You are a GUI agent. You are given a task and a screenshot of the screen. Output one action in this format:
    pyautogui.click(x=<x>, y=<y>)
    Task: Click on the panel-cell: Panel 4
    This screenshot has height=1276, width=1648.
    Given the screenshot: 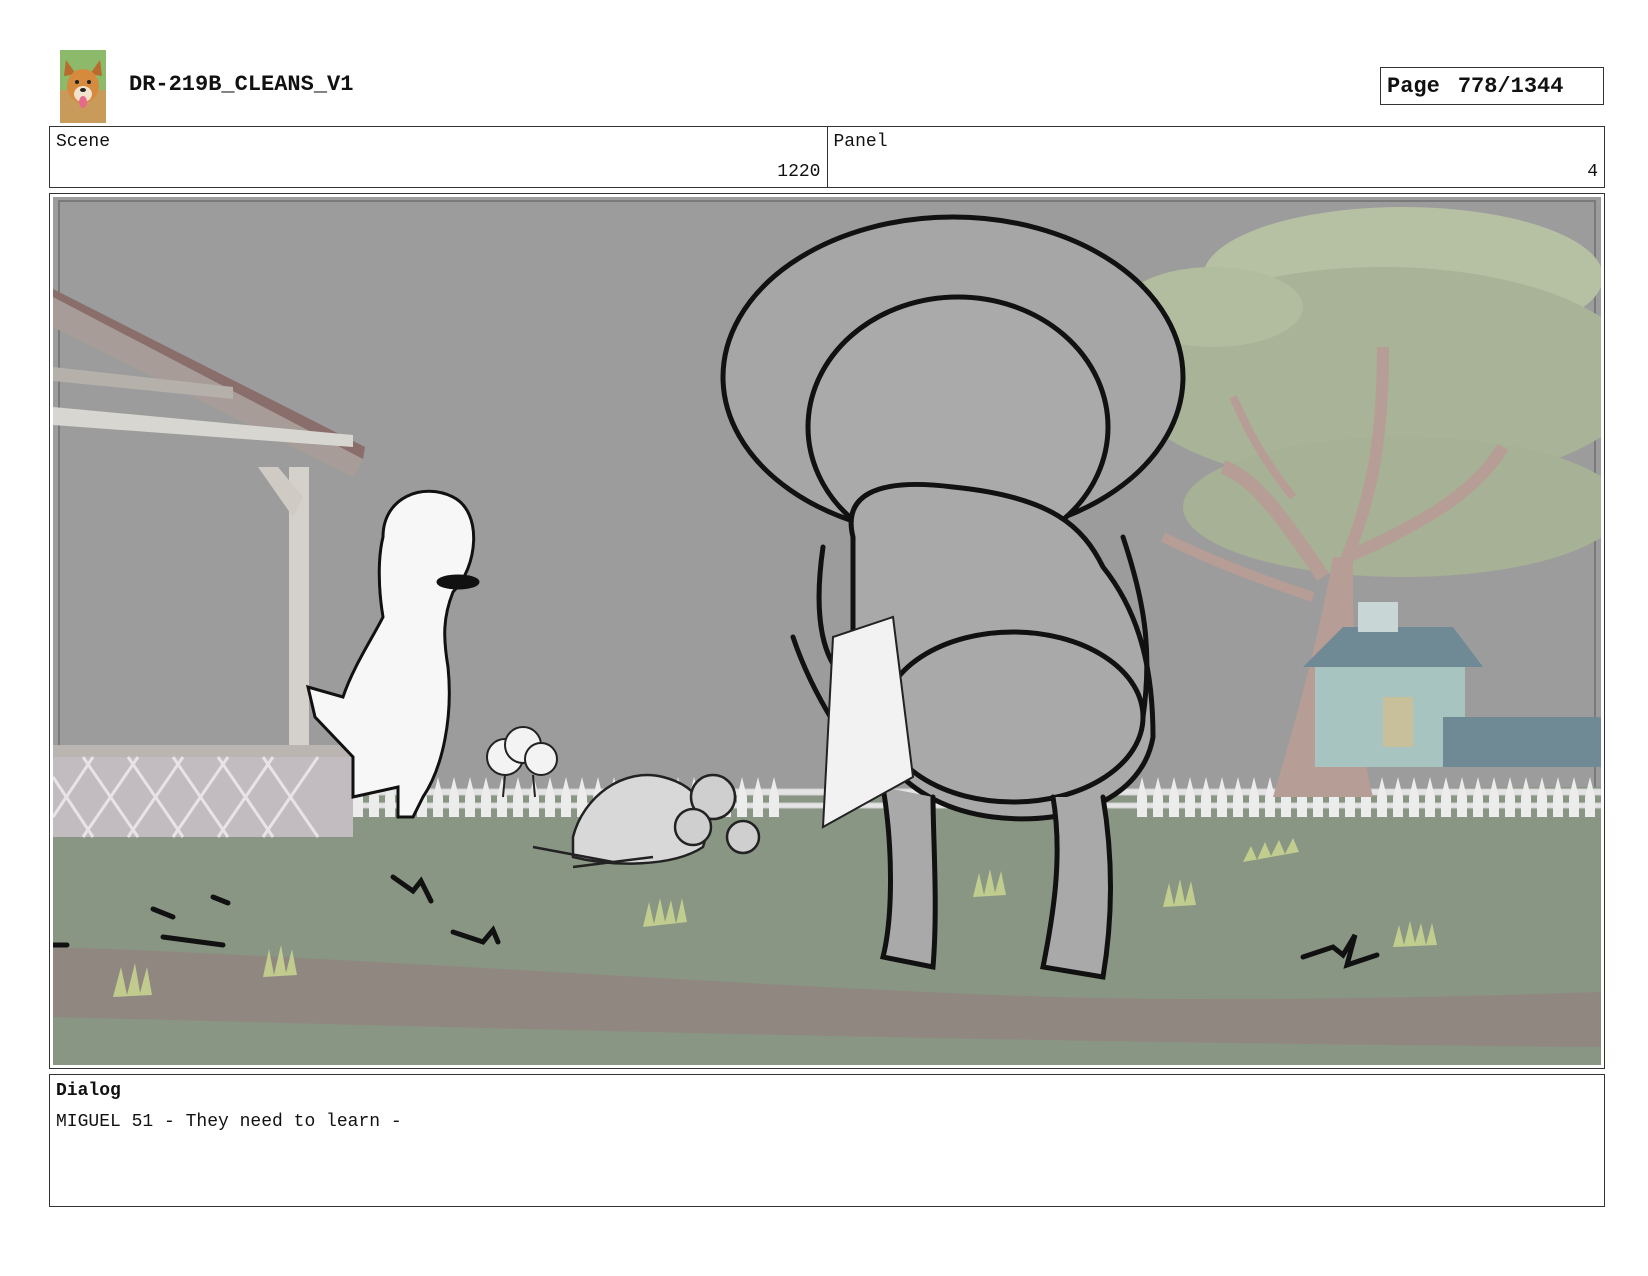 What is the action you would take?
    pyautogui.click(x=1215, y=157)
    